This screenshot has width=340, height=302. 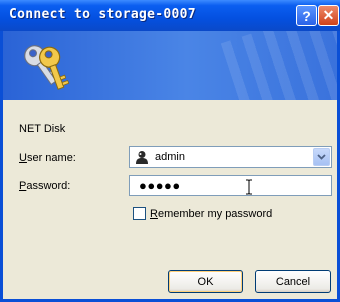 What do you see at coordinates (230, 185) in the screenshot?
I see `password-field: ●●●●●` at bounding box center [230, 185].